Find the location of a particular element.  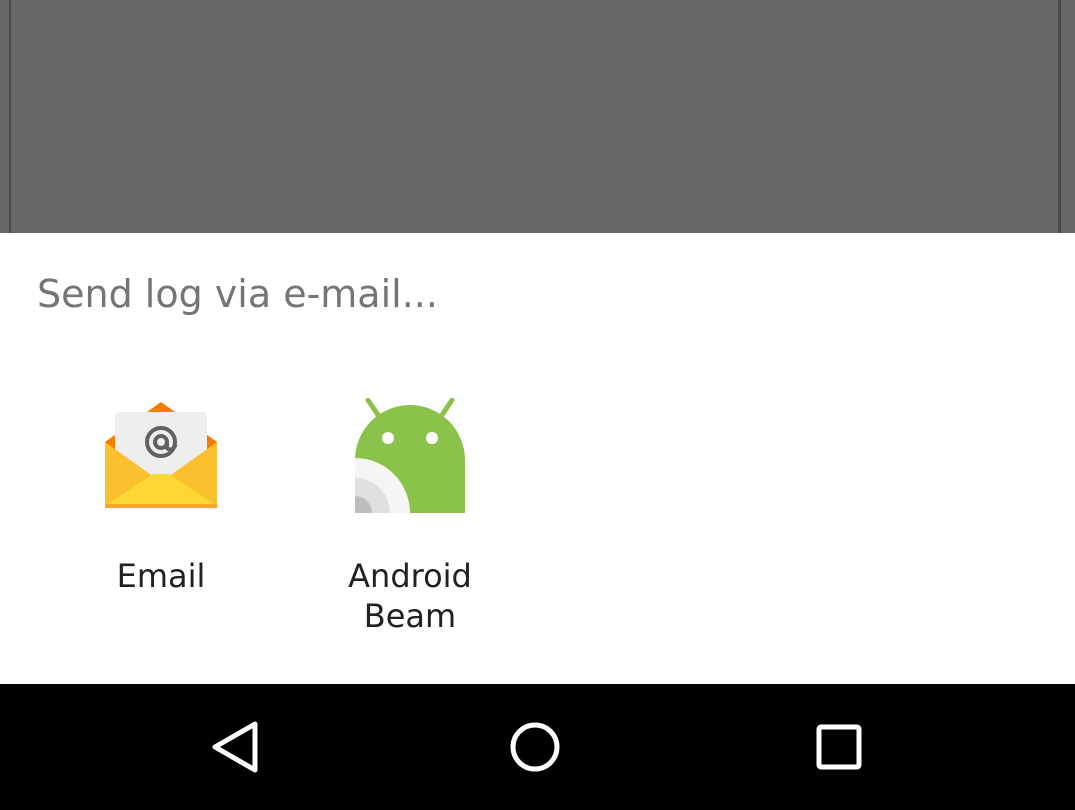

share-target-label: Email is located at coordinates (161, 576).